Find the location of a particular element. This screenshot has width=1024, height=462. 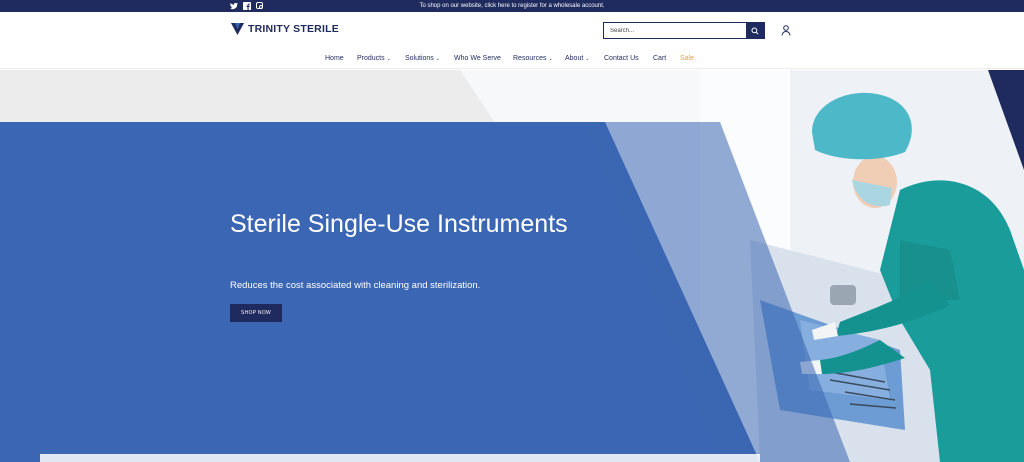

nav-home: Home is located at coordinates (334, 59).